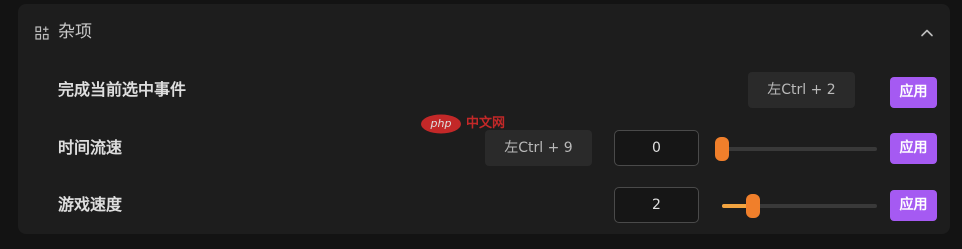  I want to click on watermark: php 中文网, so click(475, 124).